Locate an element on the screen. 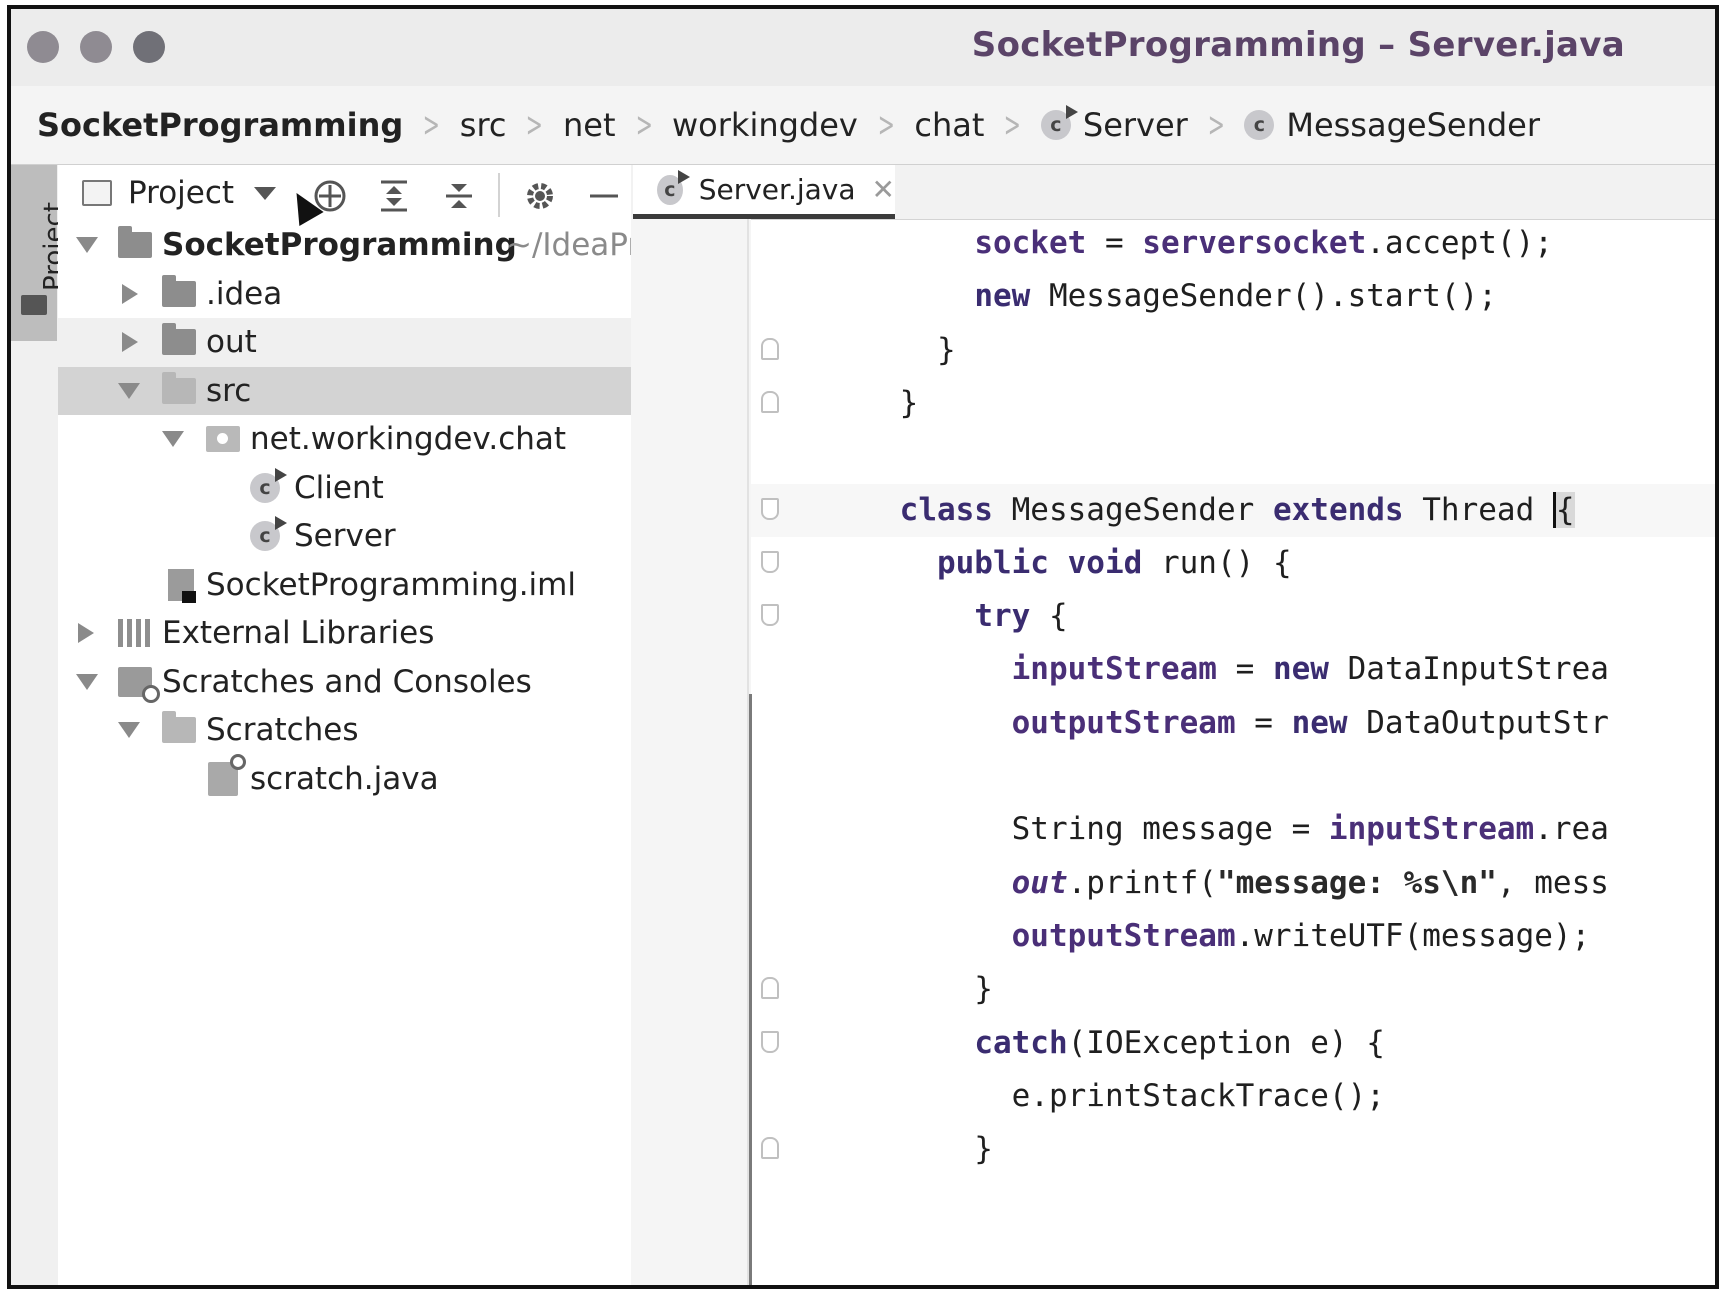 The height and width of the screenshot is (1299, 1725). project-tool-window-tab: Project is located at coordinates (40, 253).